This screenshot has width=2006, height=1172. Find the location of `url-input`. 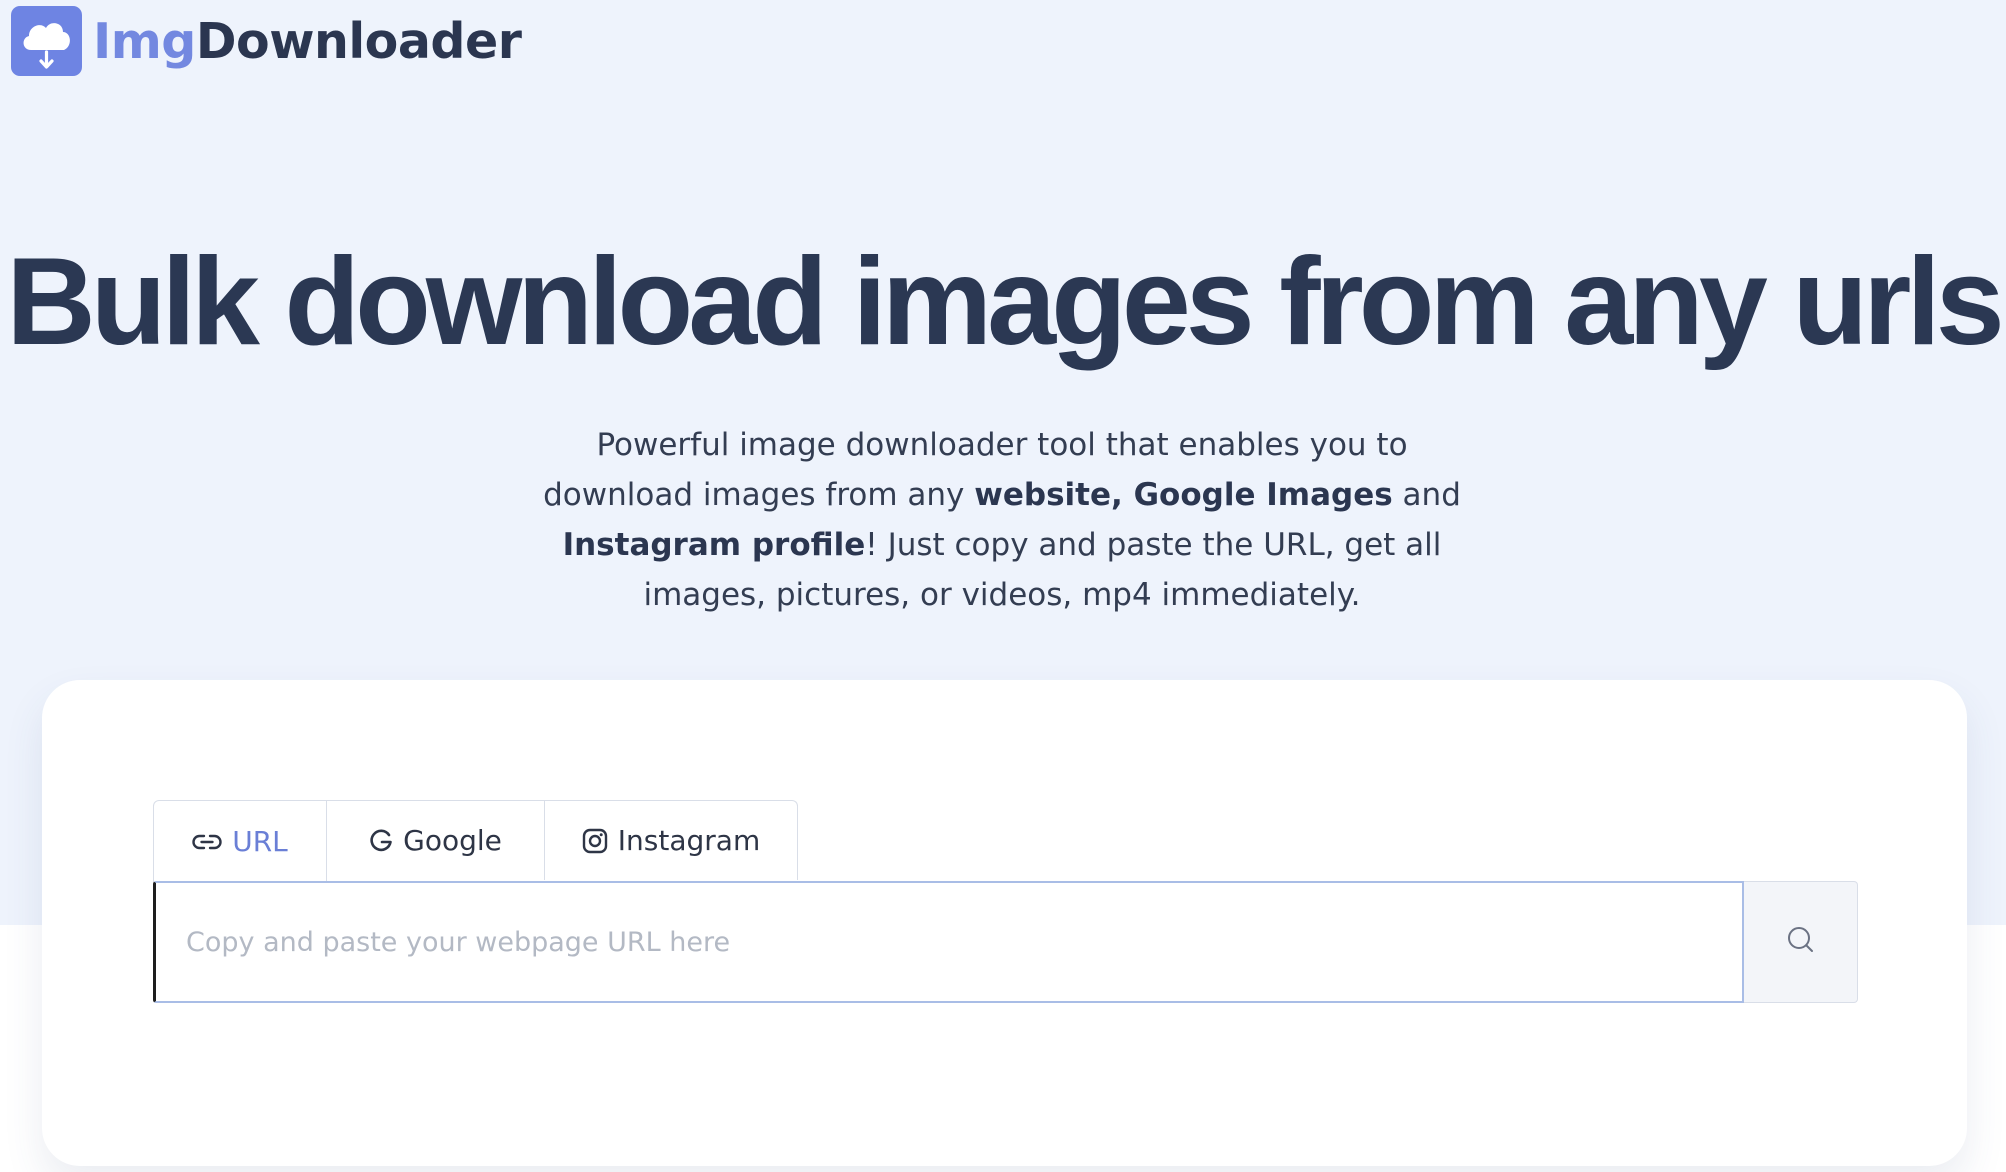

url-input is located at coordinates (948, 942).